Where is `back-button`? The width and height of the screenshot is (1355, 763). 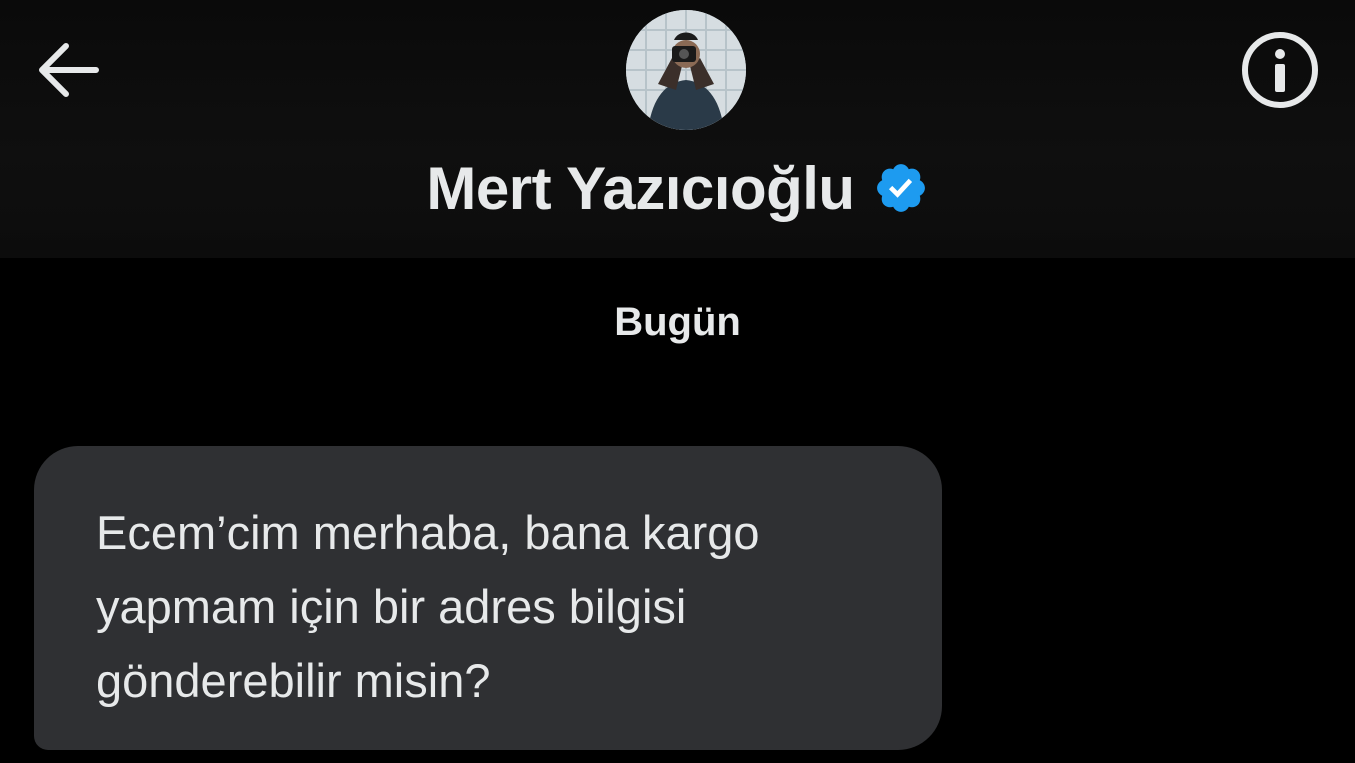
back-button is located at coordinates (67, 70).